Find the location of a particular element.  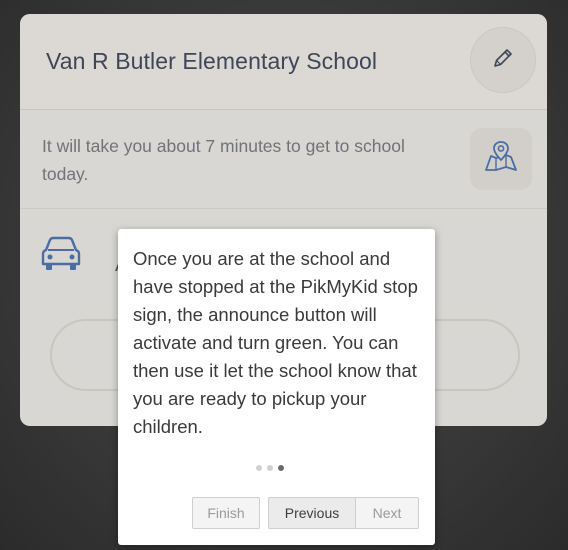

map-pin-icon is located at coordinates (501, 159).